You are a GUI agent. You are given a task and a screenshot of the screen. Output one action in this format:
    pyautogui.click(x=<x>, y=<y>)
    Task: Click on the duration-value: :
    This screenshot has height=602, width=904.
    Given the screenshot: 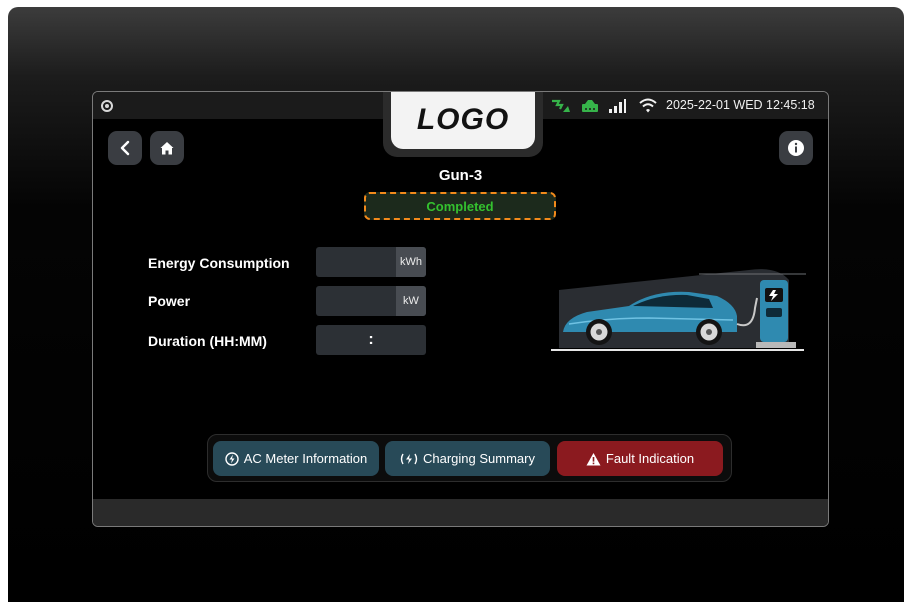 What is the action you would take?
    pyautogui.click(x=371, y=339)
    